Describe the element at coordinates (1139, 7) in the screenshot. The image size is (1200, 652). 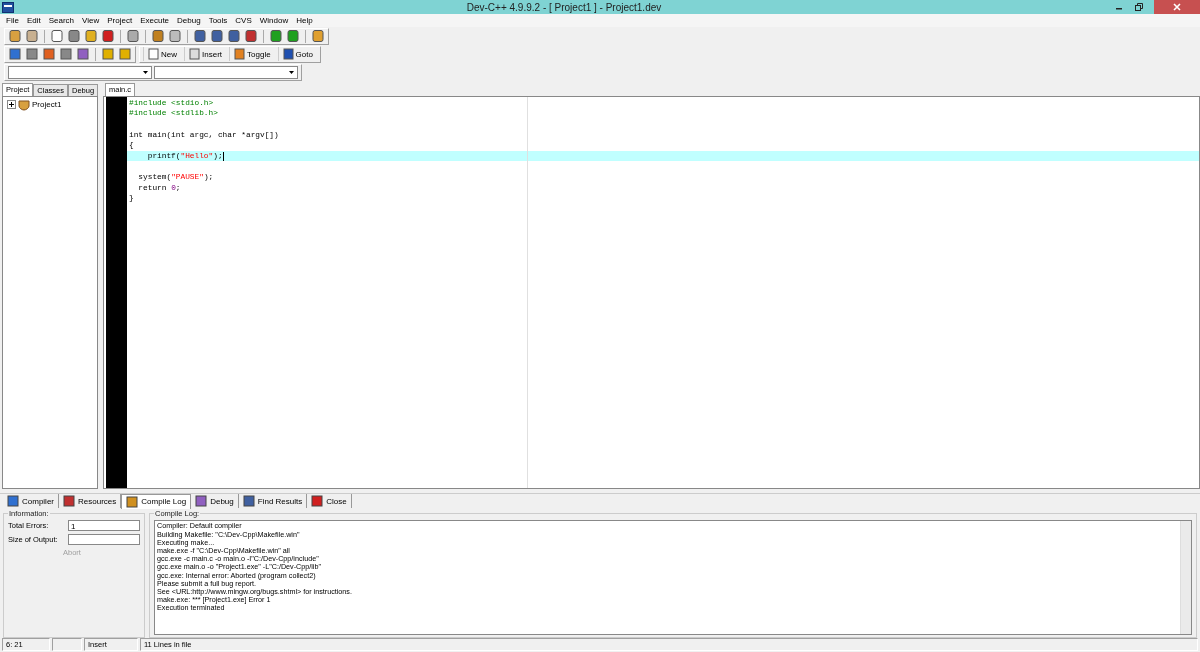
I see `restore-icon` at that location.